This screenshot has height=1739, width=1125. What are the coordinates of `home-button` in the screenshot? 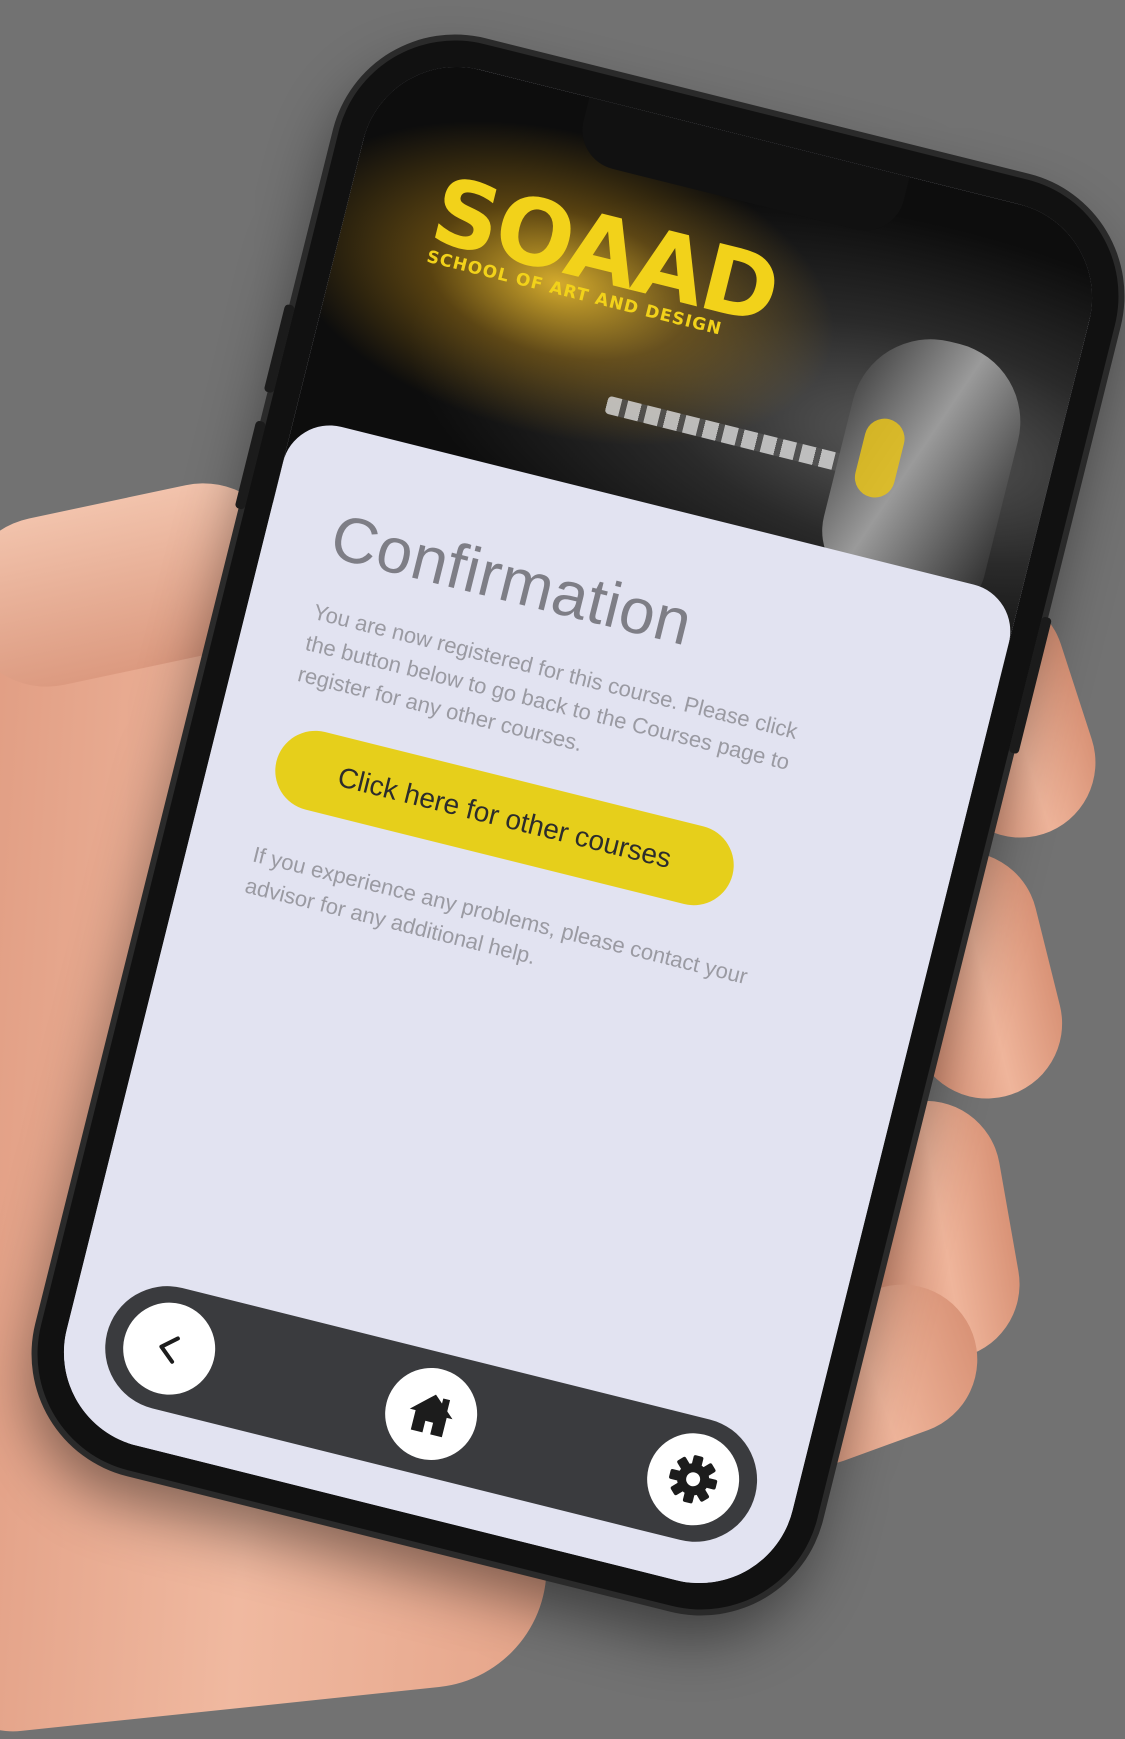 It's located at (431, 1414).